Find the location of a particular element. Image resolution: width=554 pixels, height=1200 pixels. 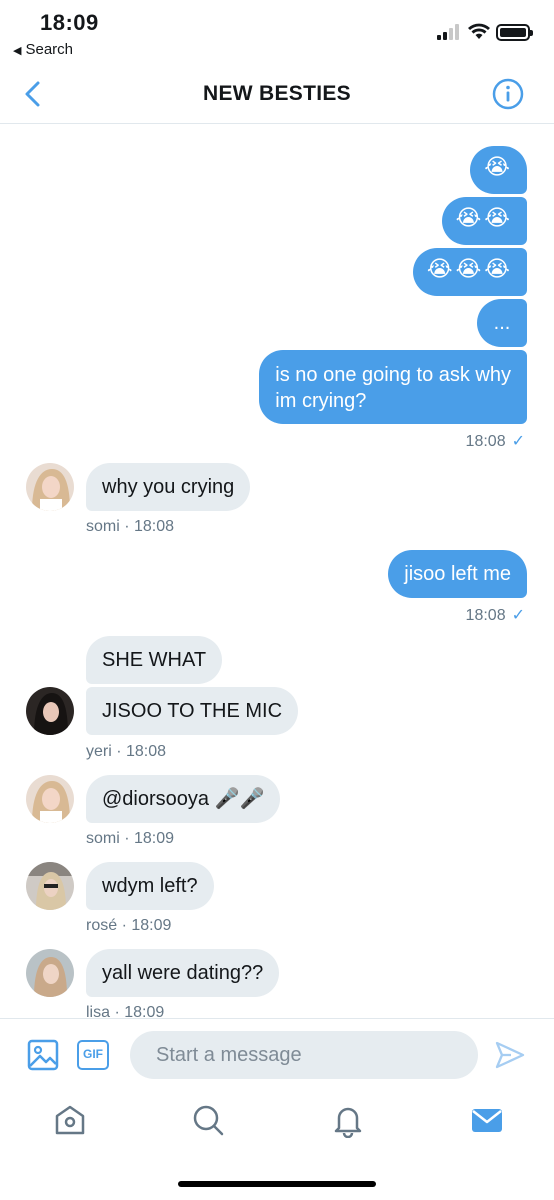

clock-time: 18:09 is located at coordinates (69, 22).